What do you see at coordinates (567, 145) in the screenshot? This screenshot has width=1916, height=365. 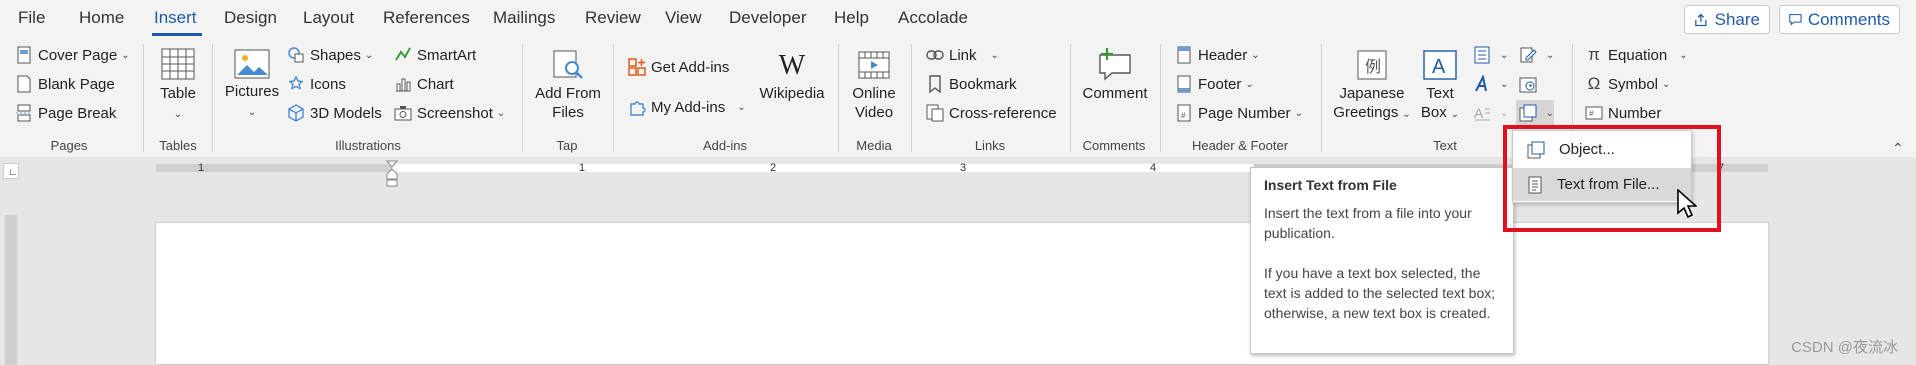 I see `group-label-tap: Tap` at bounding box center [567, 145].